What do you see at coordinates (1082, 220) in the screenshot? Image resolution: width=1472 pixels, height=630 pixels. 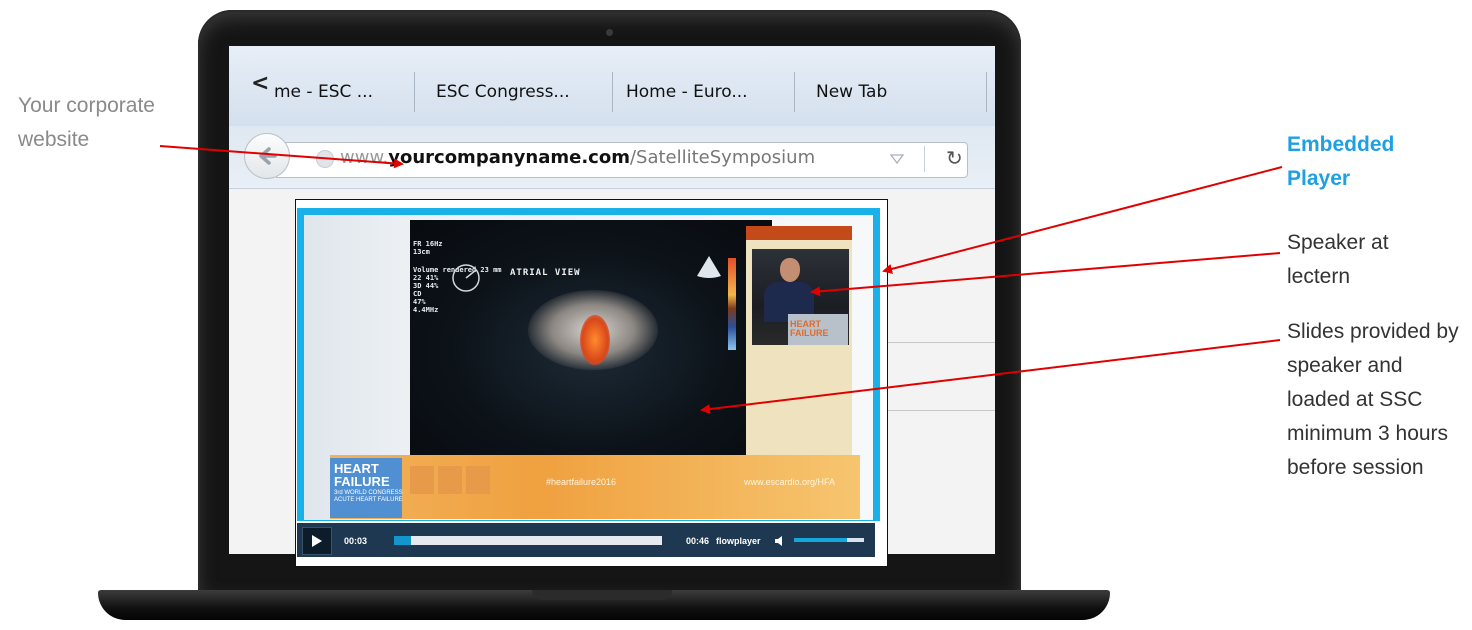 I see `arrow-embedded-player` at bounding box center [1082, 220].